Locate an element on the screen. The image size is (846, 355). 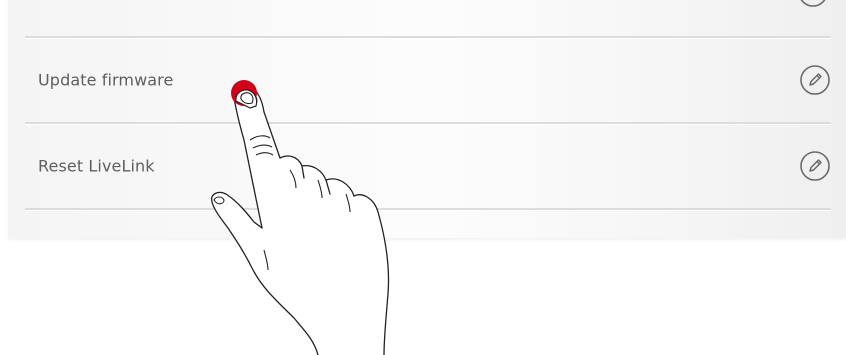
list-item-label: Update firmware is located at coordinates (106, 80).